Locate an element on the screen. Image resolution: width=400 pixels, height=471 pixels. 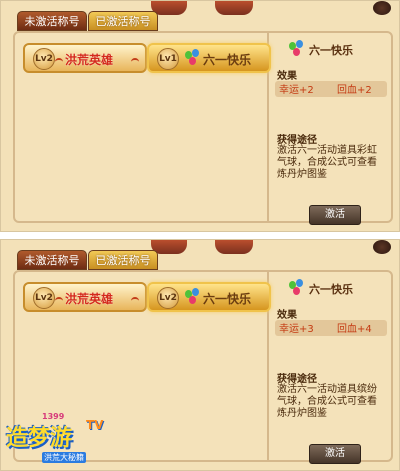
site-logo: 1399 造梦游 TV 洪荒大秘籍 is located at coordinates (57, 441).